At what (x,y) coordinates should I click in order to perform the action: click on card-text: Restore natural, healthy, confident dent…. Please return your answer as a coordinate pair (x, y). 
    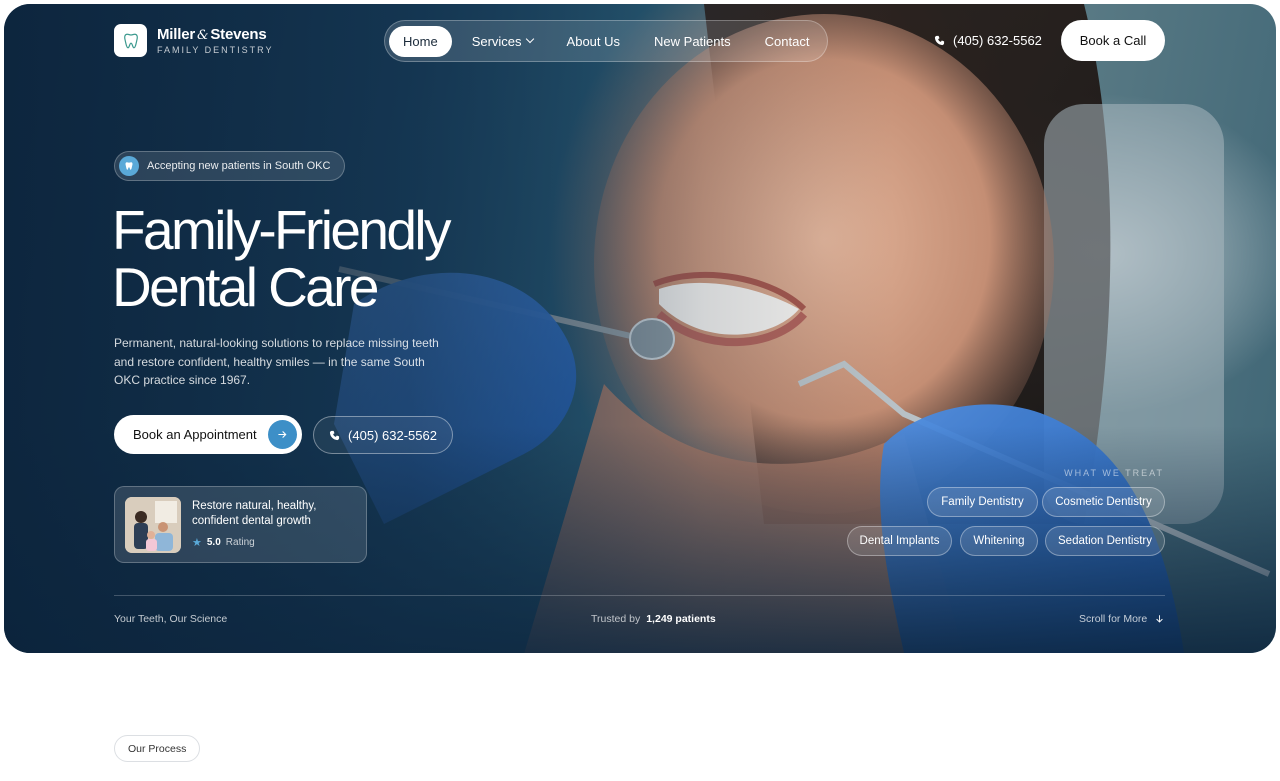
    Looking at the image, I should click on (254, 513).